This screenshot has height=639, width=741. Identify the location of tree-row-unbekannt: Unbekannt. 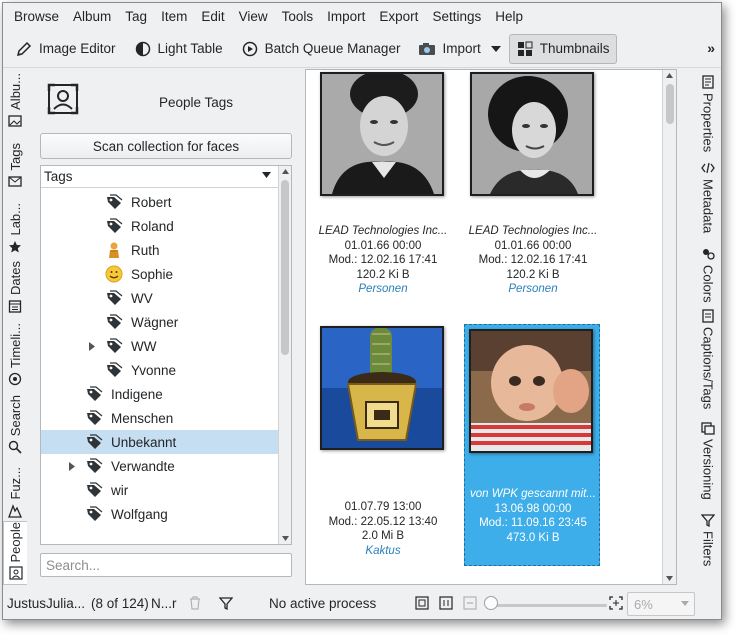
(160, 442).